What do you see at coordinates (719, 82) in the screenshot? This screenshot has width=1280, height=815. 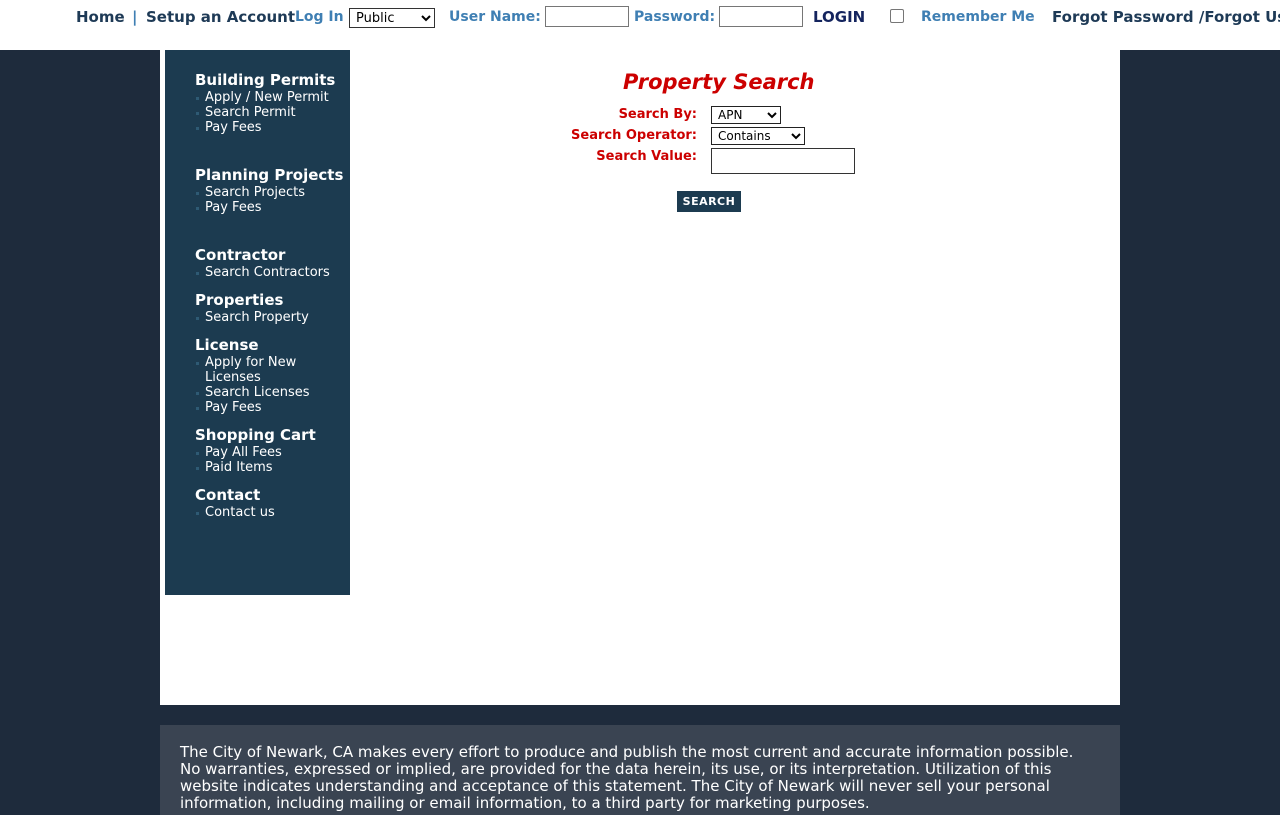 I see `page-title: Property Search` at bounding box center [719, 82].